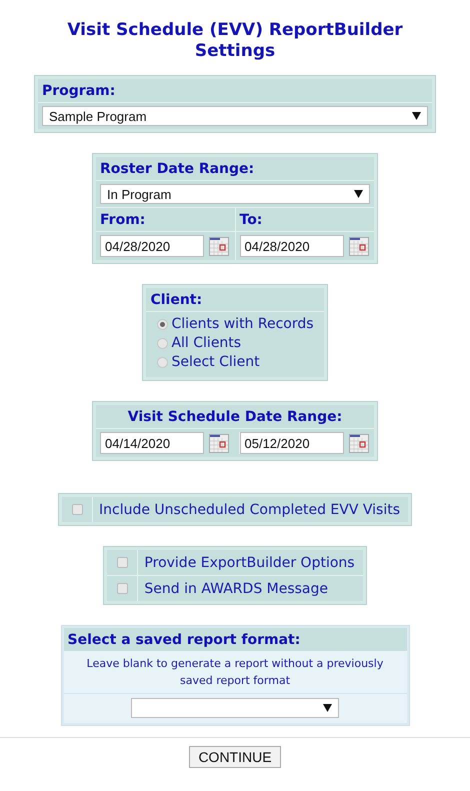 The image size is (470, 791). I want to click on hint-text: Leave blank to generate a report without a previously saved report format, so click(235, 672).